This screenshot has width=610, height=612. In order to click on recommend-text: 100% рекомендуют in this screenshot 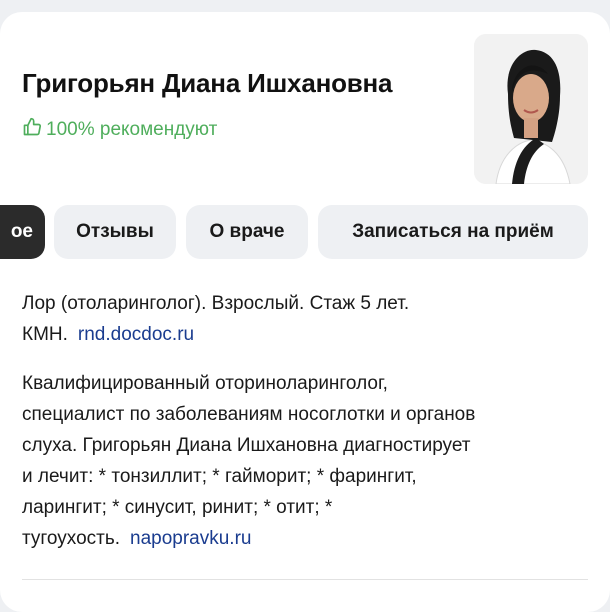, I will do `click(132, 129)`.